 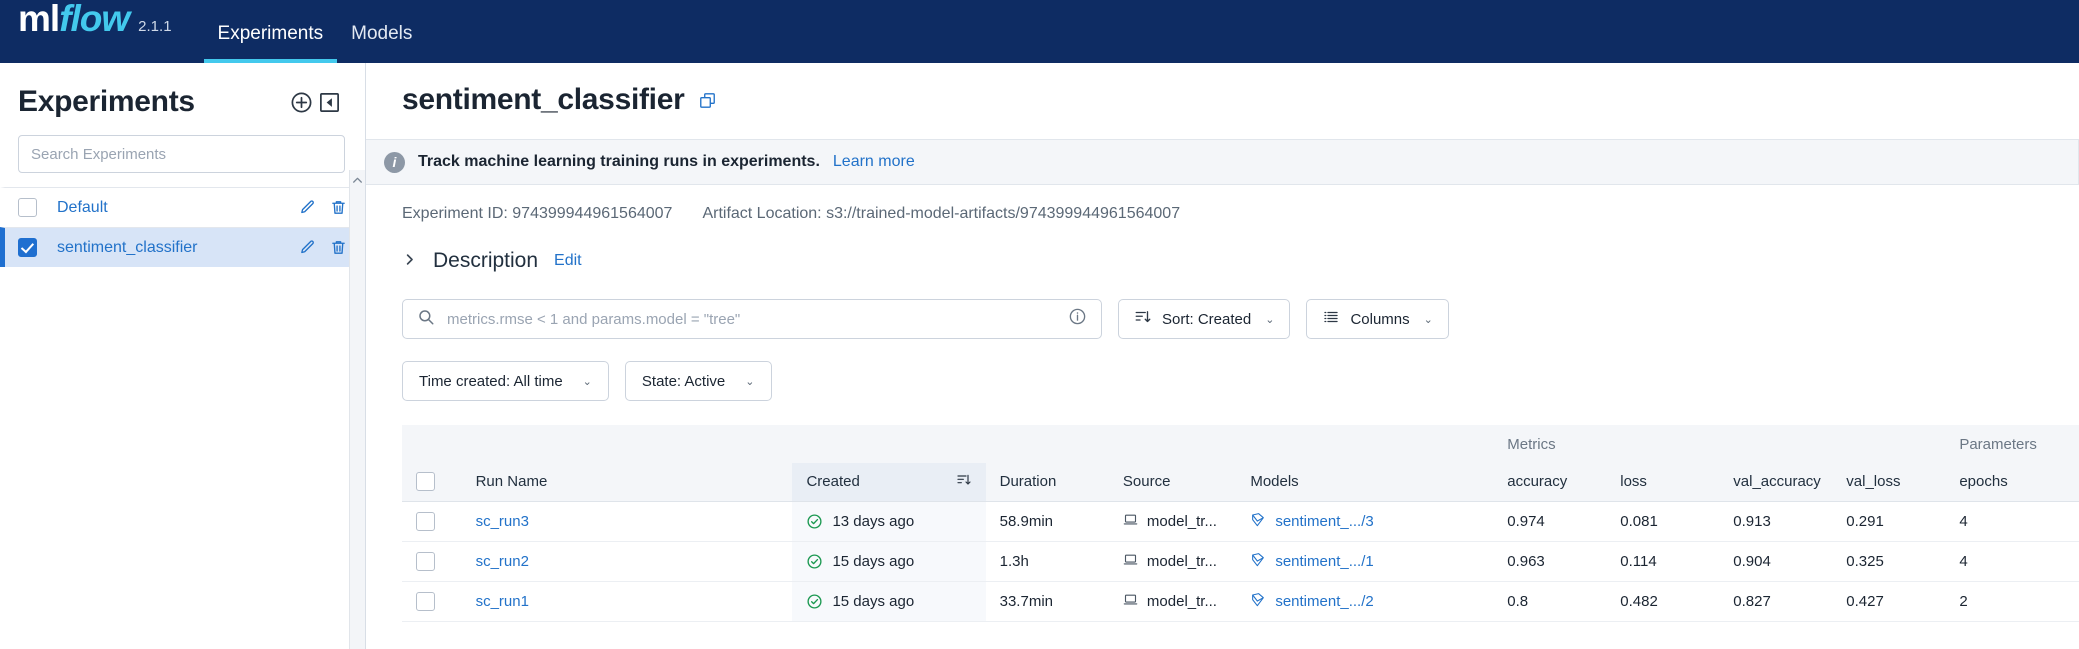 I want to click on search-experiments-input, so click(x=181, y=154).